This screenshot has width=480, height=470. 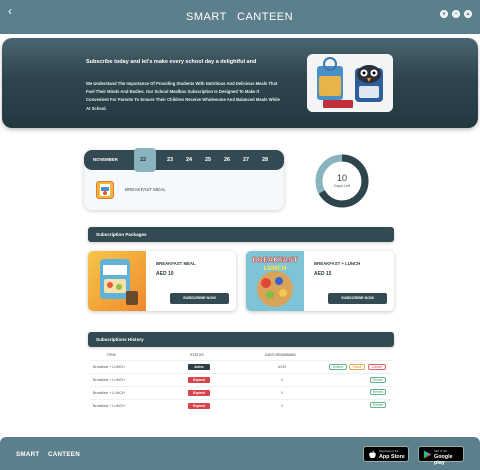 I want to click on google-play-badge: GET IT ON Google play, so click(x=441, y=456).